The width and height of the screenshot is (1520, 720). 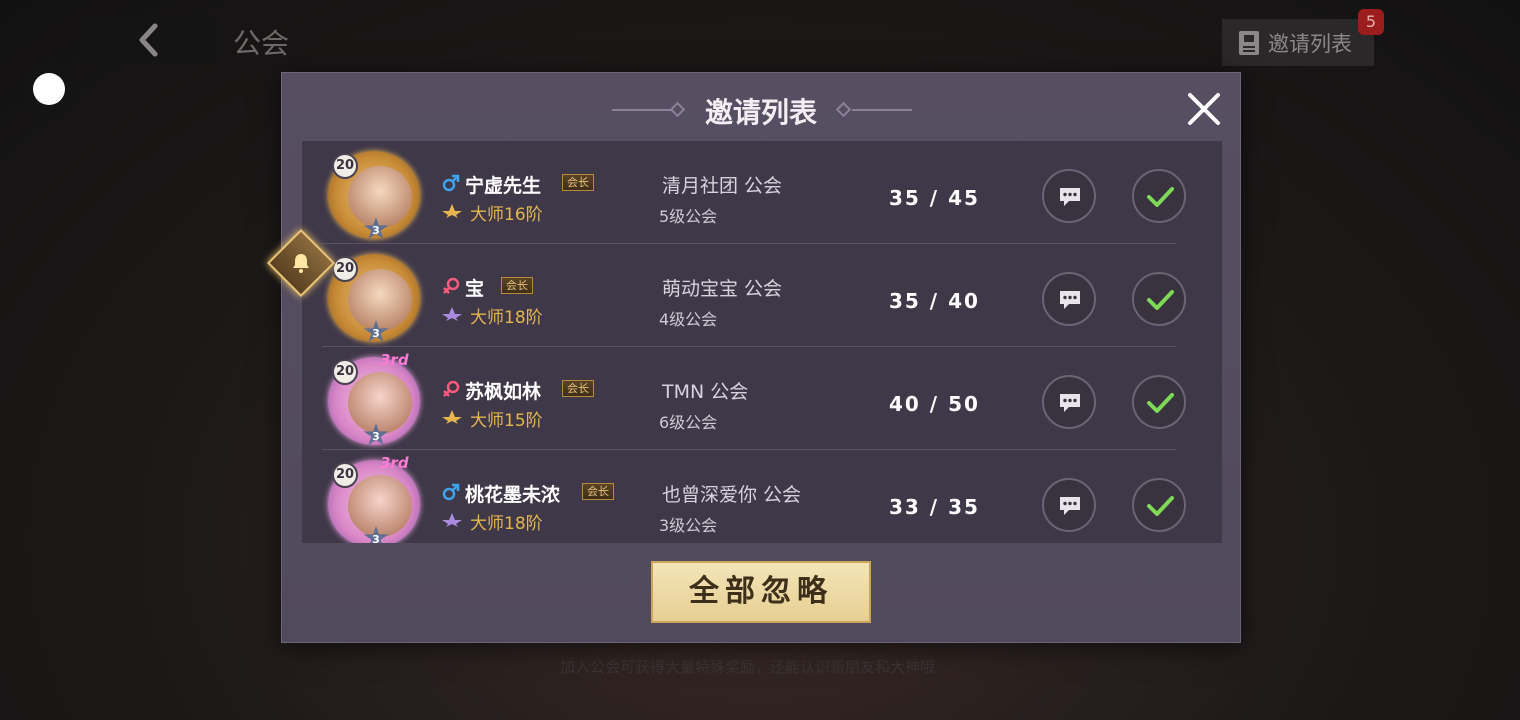 What do you see at coordinates (732, 495) in the screenshot?
I see `guild-name: 也曾深爱你 公会` at bounding box center [732, 495].